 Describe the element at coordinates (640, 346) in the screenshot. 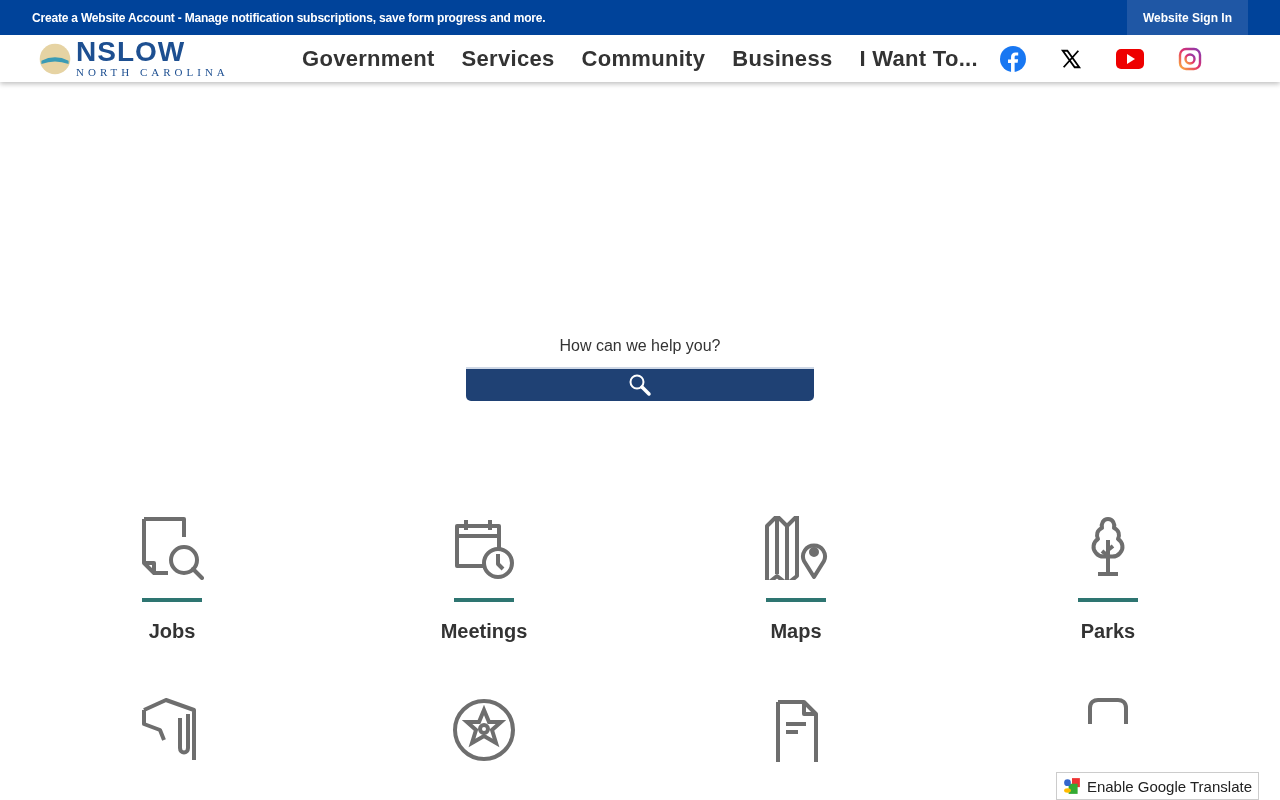

I see `search-label: How can we help you?` at that location.